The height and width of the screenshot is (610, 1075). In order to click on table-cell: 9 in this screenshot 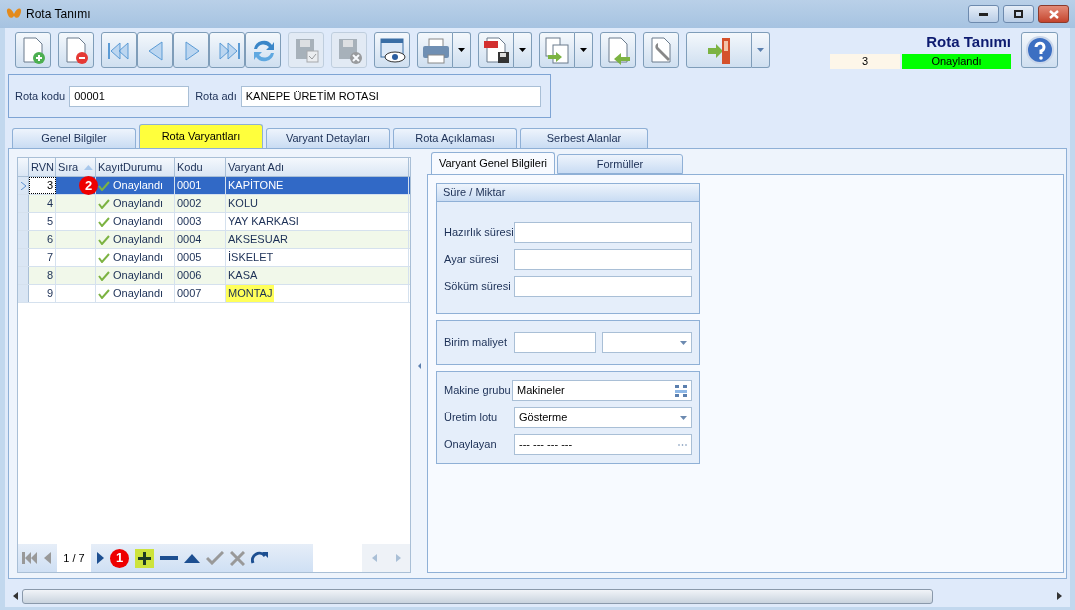, I will do `click(42, 293)`.